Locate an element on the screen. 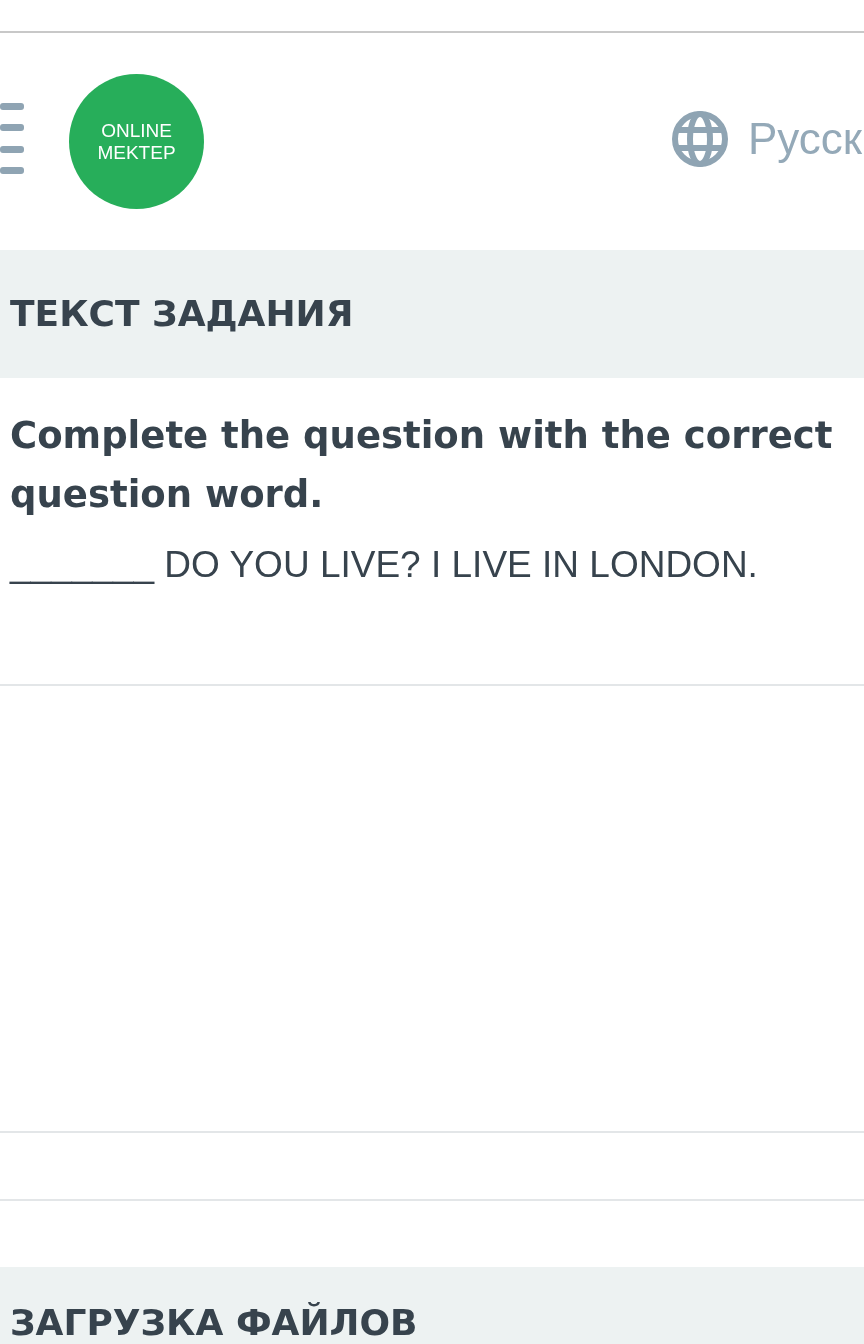  question-text: _______ DO YOU LIVE? I LIVE IN LONDON. is located at coordinates (384, 565).